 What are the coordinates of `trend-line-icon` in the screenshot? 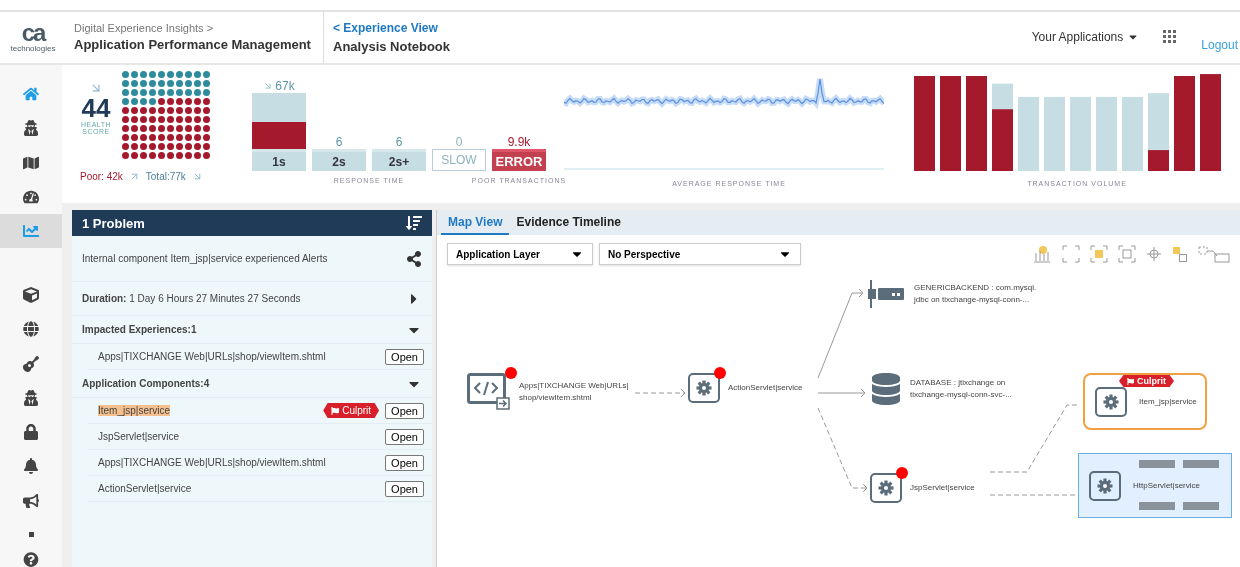 It's located at (31, 231).